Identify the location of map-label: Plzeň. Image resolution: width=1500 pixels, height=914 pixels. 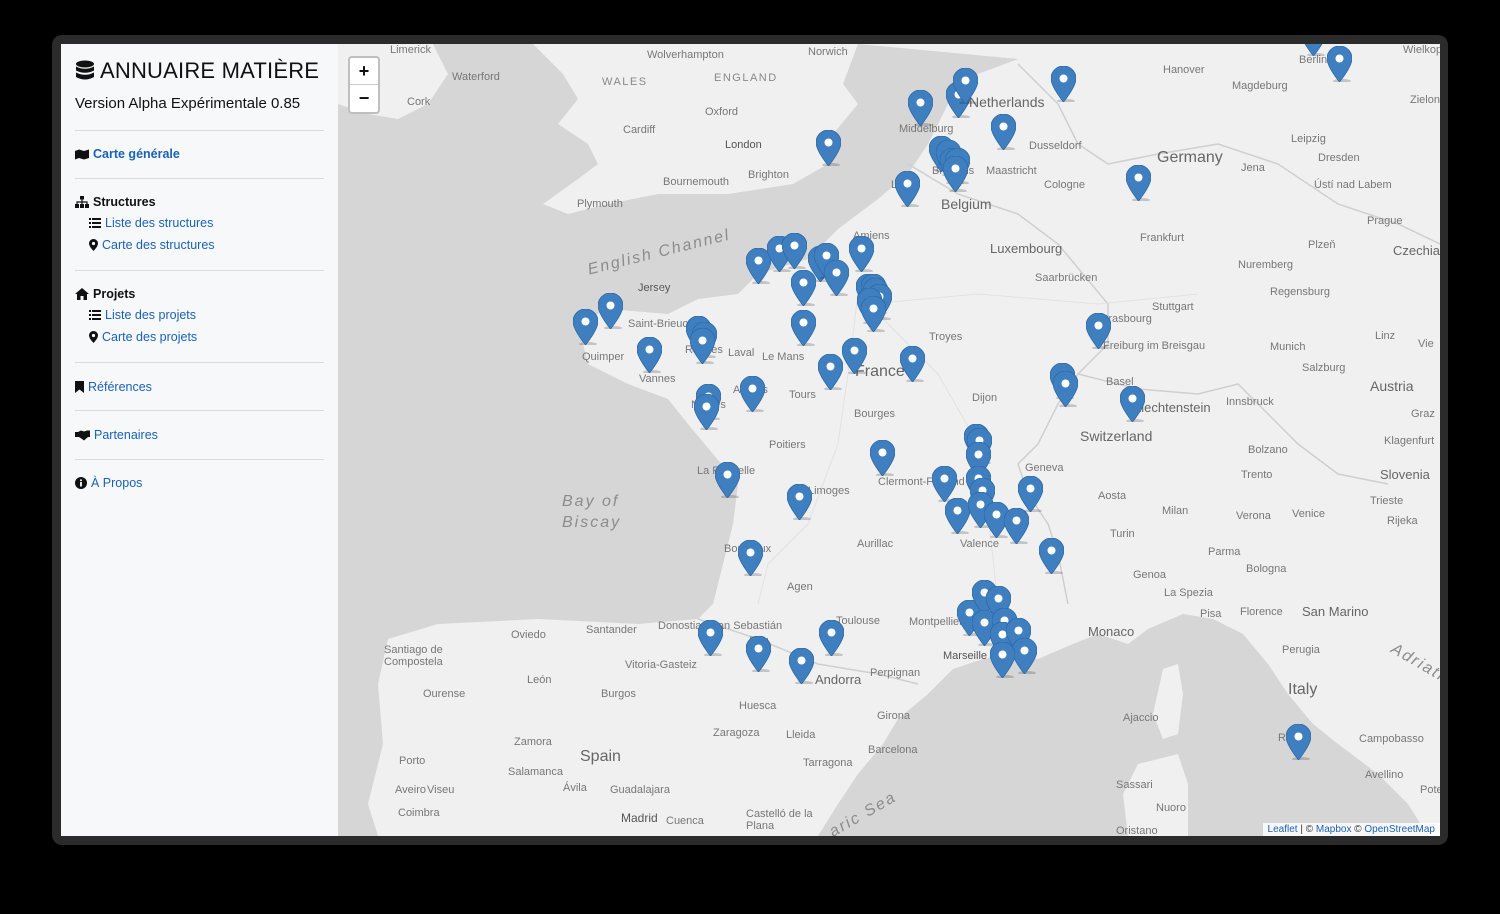
(1322, 245).